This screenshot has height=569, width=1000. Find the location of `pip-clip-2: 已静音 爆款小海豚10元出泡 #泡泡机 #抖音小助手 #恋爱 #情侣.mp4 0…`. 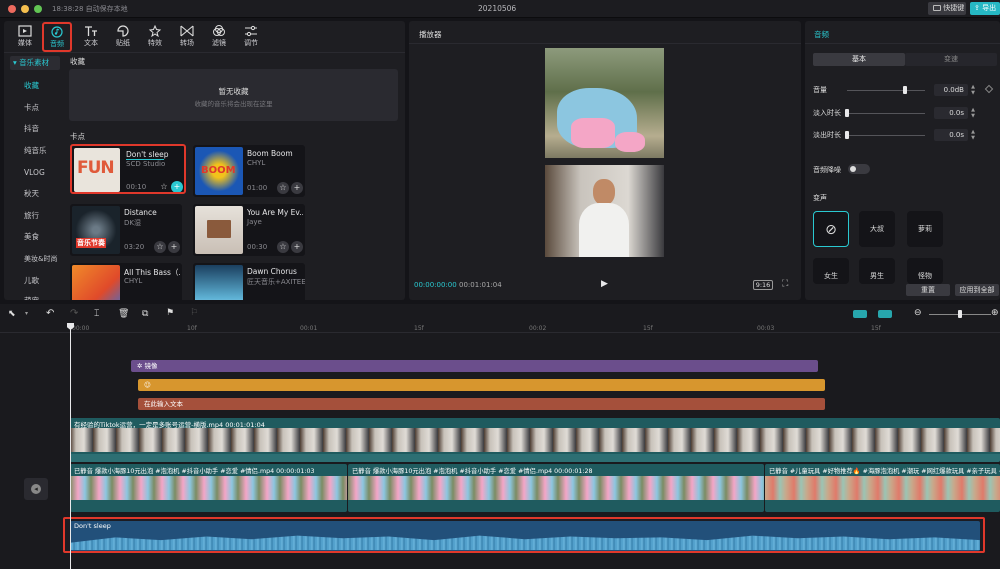

pip-clip-2: 已静音 爆款小海豚10元出泡 #泡泡机 #抖音小助手 #恋爱 #情侣.mp4 0… is located at coordinates (556, 488).